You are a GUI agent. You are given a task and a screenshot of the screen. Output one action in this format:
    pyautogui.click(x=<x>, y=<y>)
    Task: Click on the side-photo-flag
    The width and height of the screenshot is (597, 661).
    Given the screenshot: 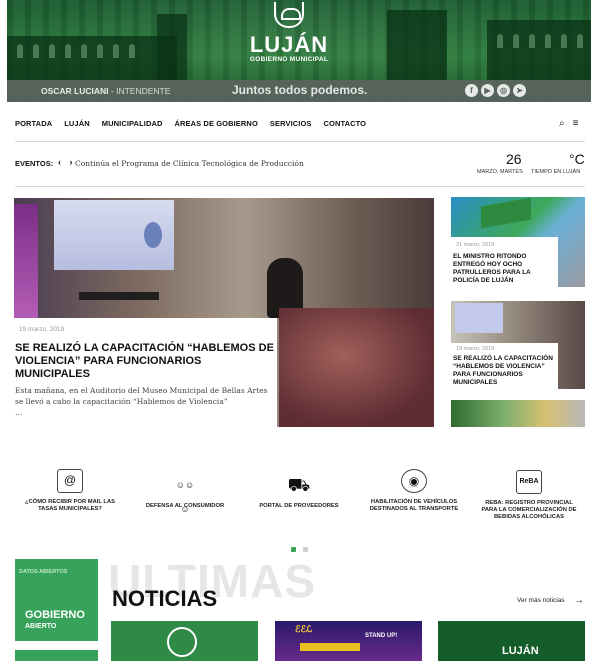 What is the action you would take?
    pyautogui.click(x=506, y=213)
    